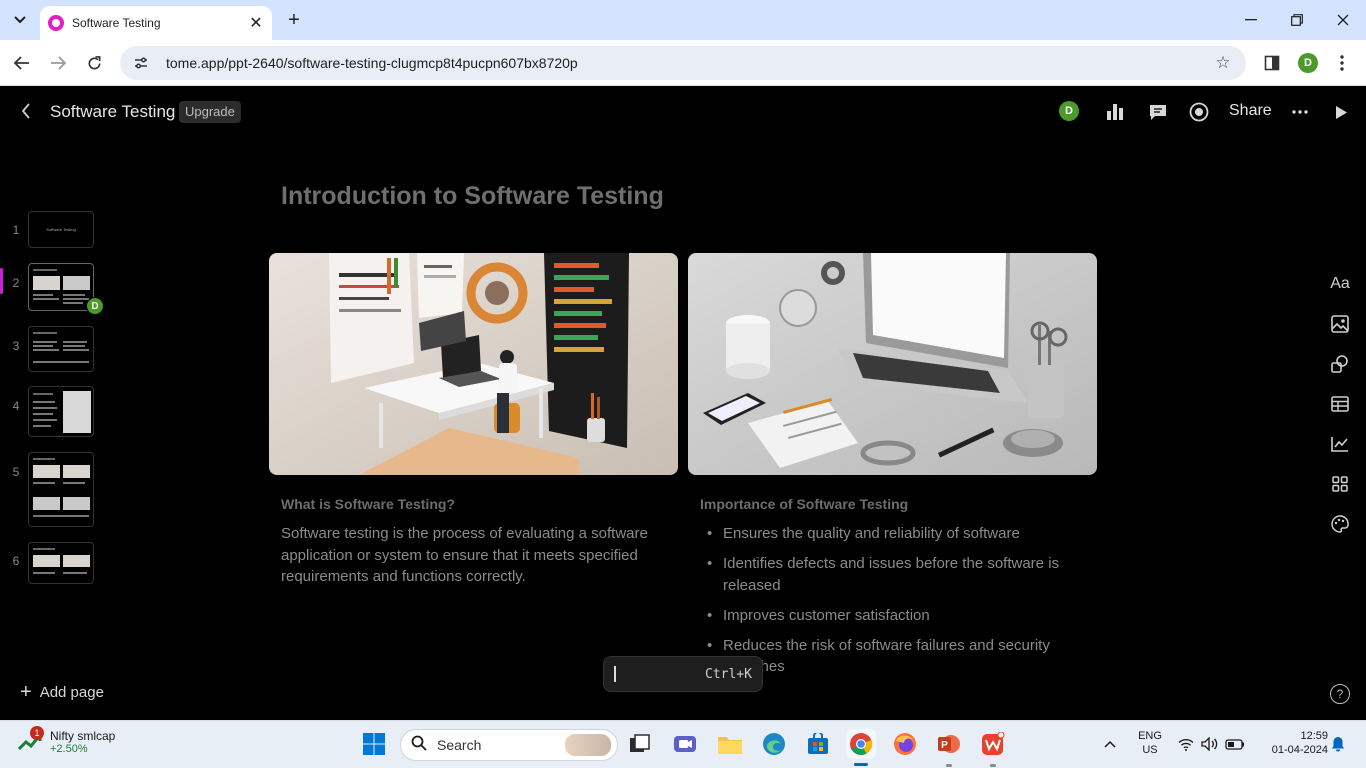 The height and width of the screenshot is (768, 1366). Describe the element at coordinates (26, 111) in the screenshot. I see `back-chevron-icon` at that location.